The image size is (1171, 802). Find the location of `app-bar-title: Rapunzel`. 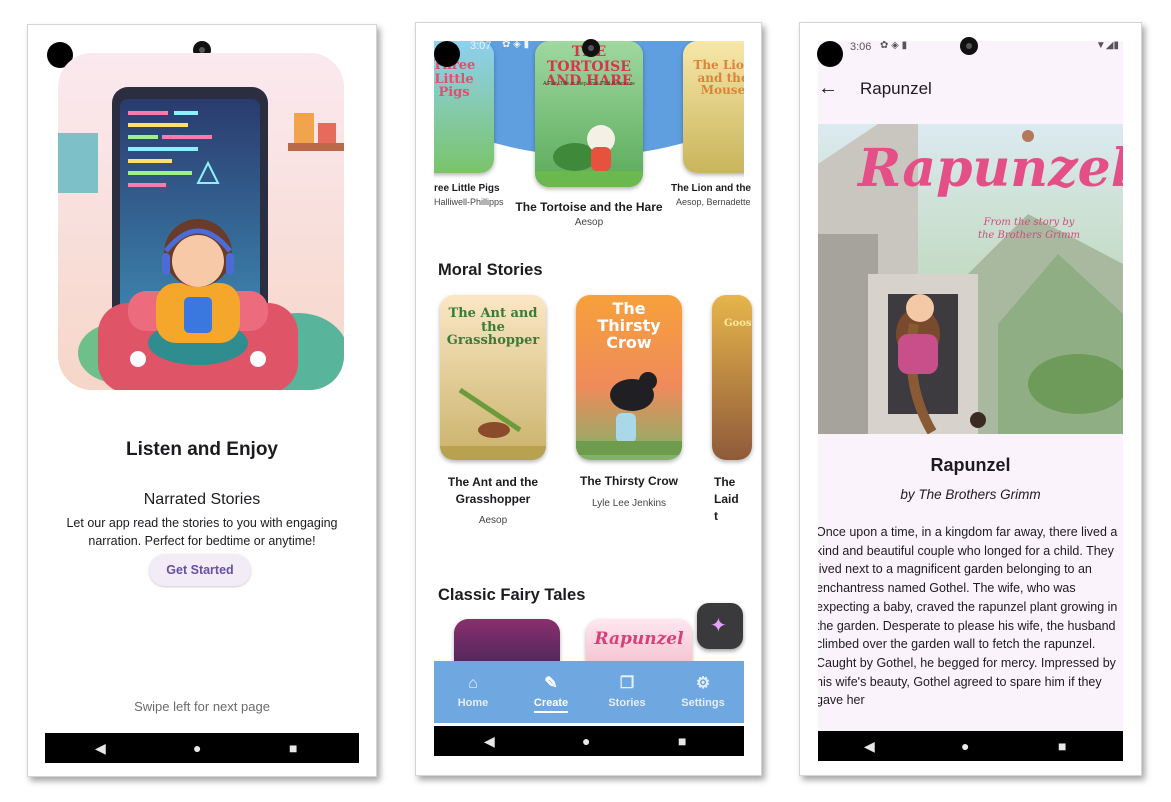

app-bar-title: Rapunzel is located at coordinates (896, 88).